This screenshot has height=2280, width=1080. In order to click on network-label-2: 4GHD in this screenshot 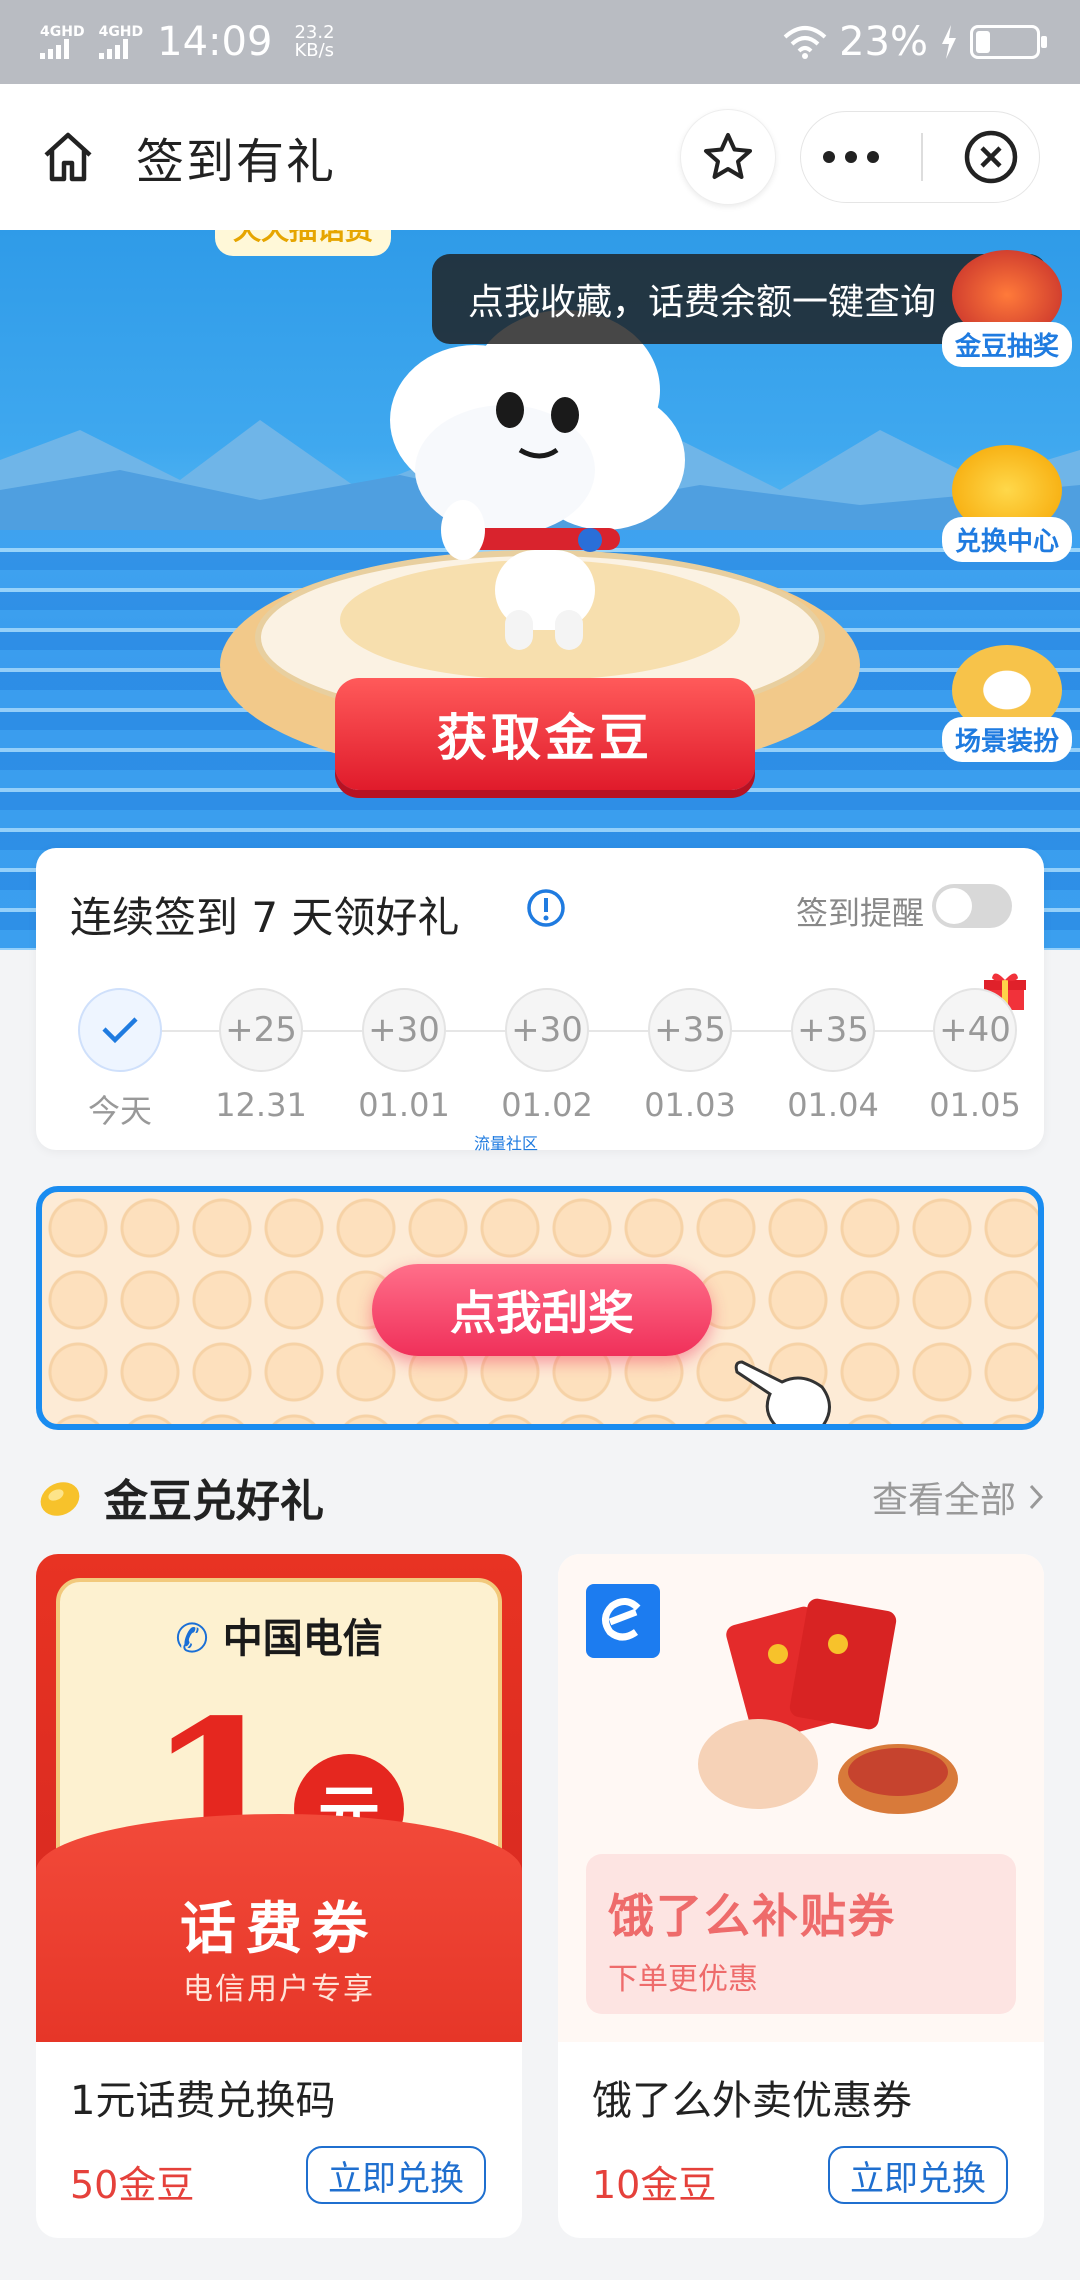, I will do `click(121, 32)`.